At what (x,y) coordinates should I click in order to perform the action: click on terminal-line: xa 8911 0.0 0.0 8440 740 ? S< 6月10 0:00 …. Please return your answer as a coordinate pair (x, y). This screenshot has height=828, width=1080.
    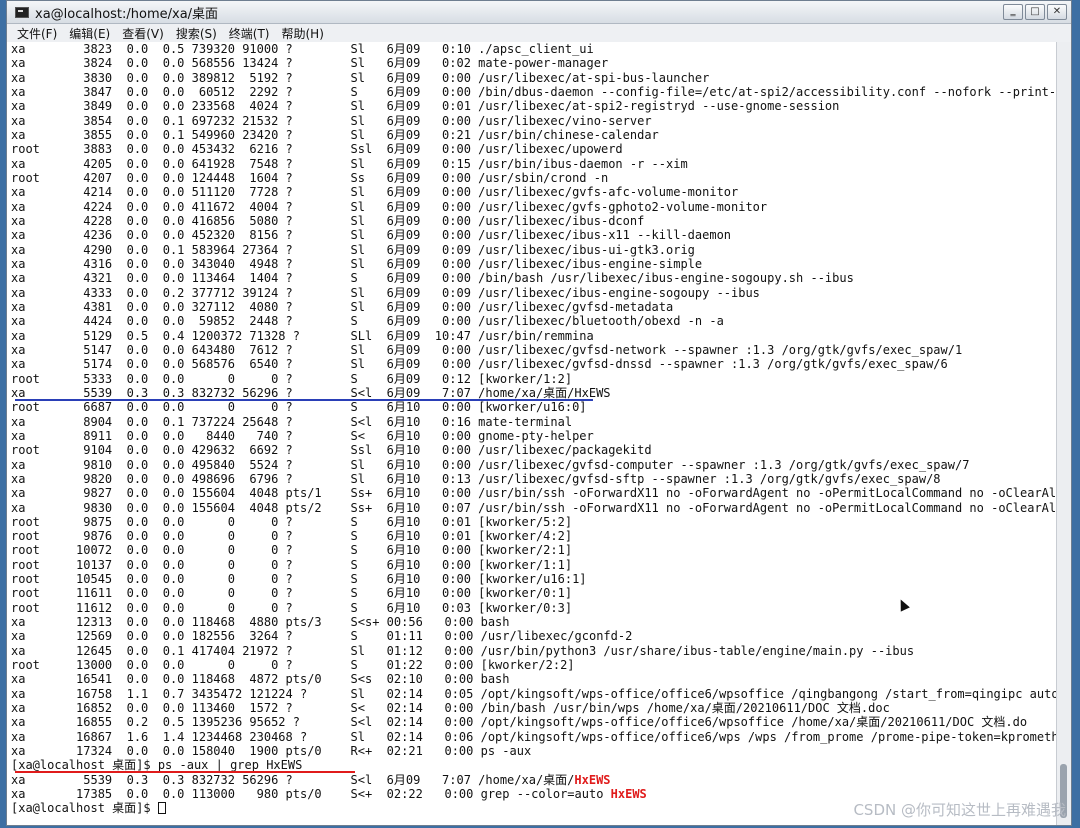
    Looking at the image, I should click on (302, 435).